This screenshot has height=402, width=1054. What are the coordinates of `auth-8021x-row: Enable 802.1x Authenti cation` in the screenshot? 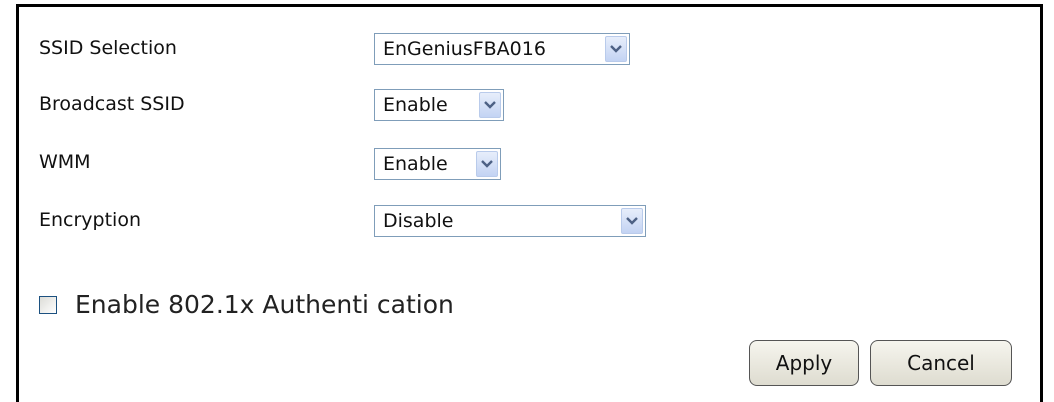 It's located at (246, 304).